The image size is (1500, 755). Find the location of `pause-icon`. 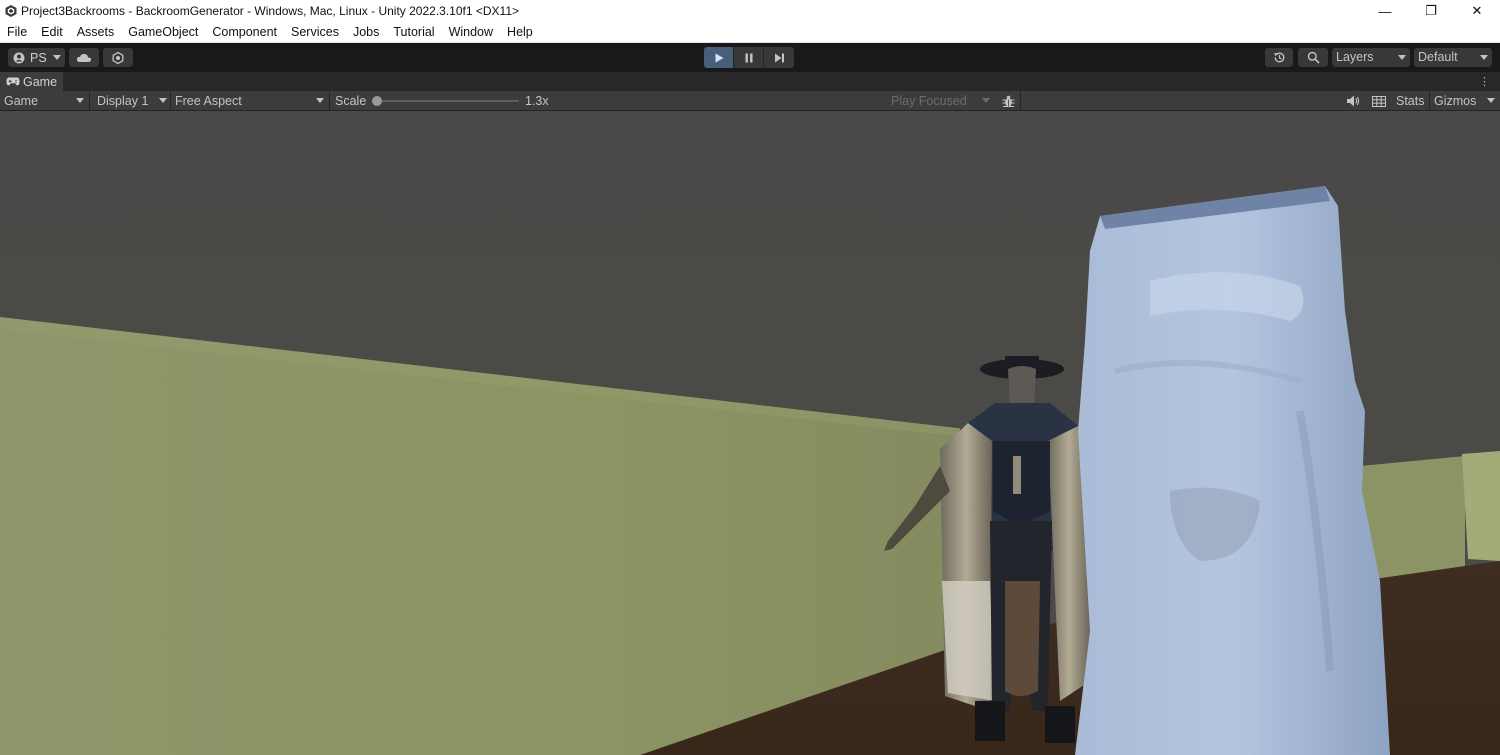

pause-icon is located at coordinates (748, 57).